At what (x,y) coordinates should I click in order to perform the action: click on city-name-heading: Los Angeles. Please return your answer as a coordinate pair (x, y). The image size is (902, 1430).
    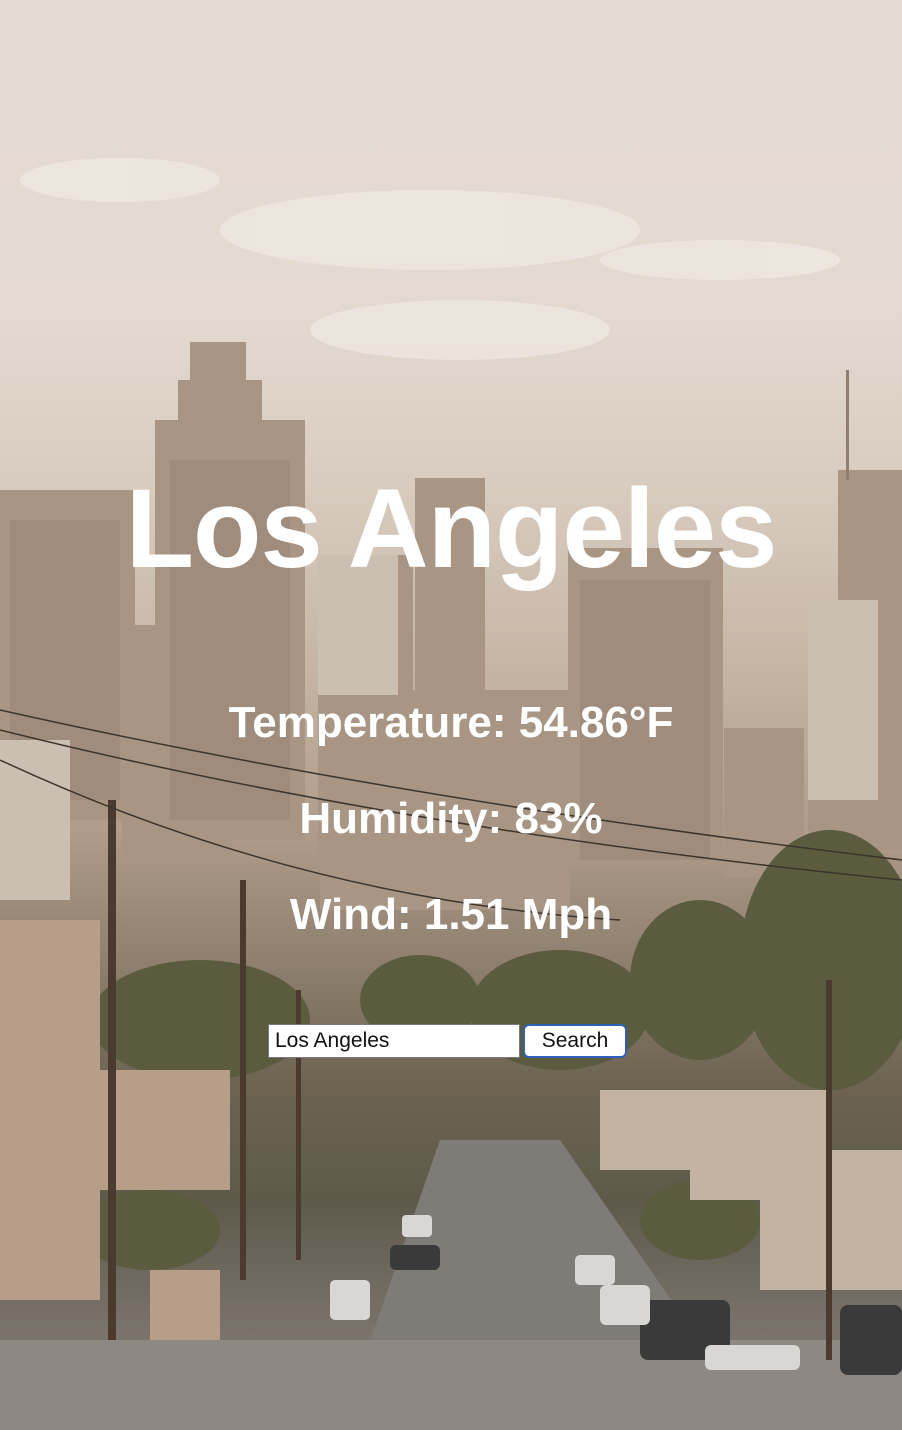
    Looking at the image, I should click on (451, 528).